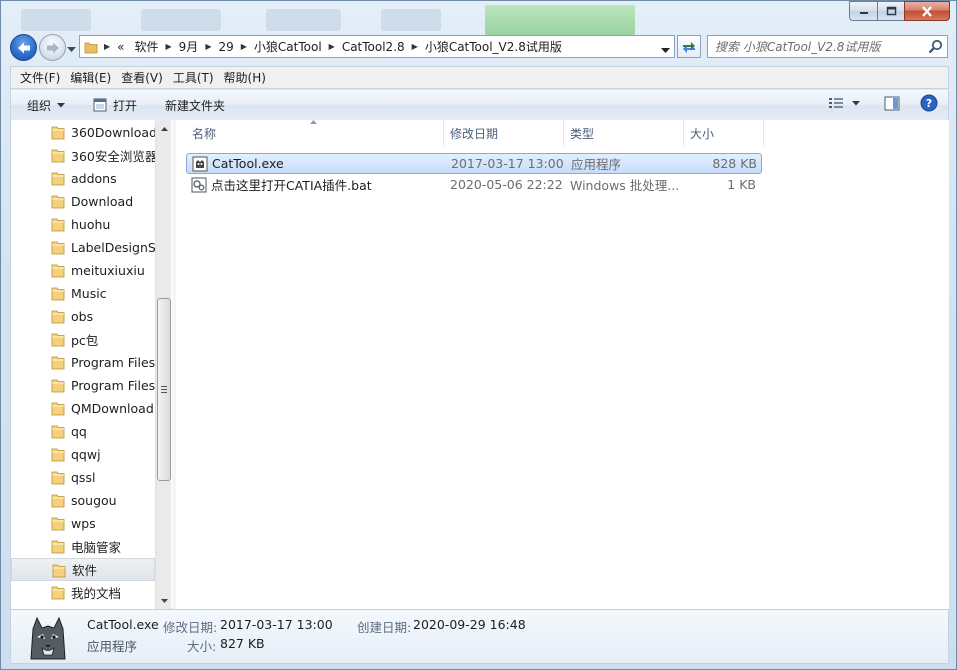  Describe the element at coordinates (142, 77) in the screenshot. I see `menu-view: 查看(V)` at that location.